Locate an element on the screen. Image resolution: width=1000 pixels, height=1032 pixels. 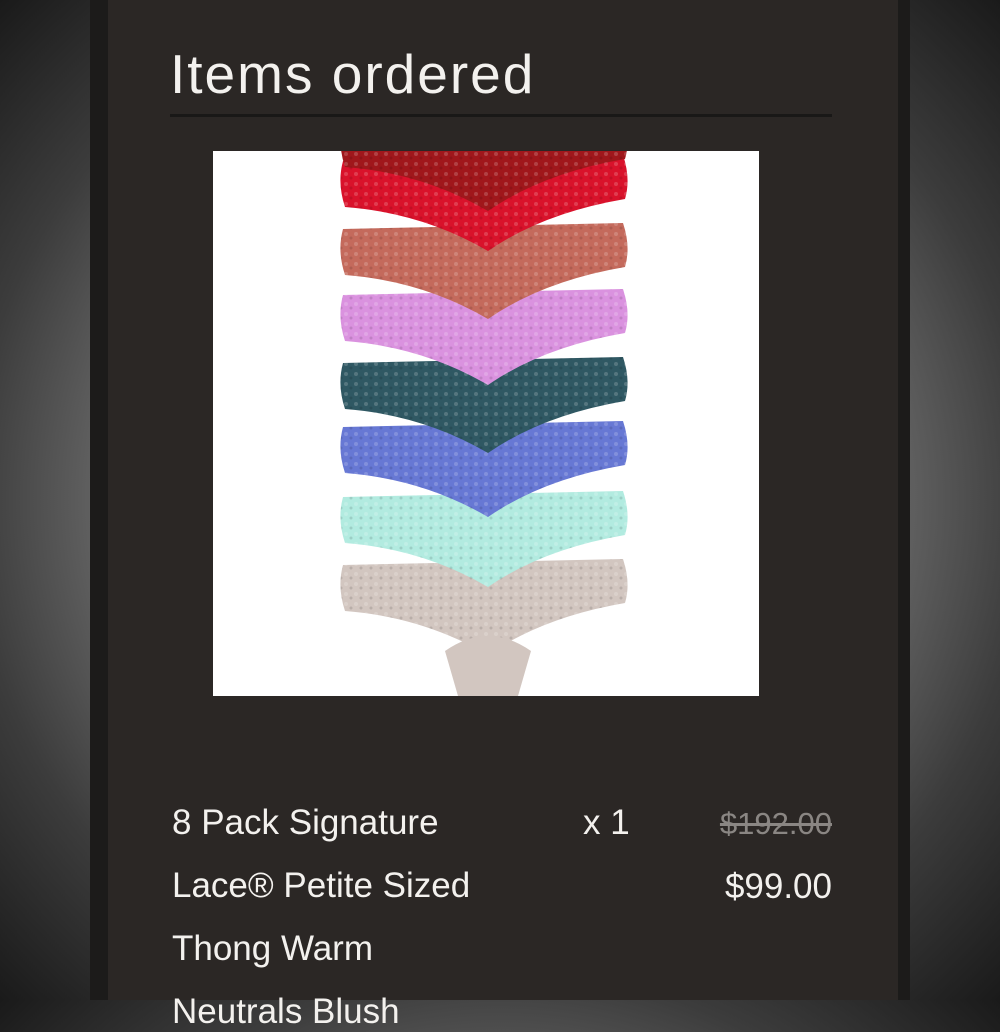
section-divider is located at coordinates (501, 115).